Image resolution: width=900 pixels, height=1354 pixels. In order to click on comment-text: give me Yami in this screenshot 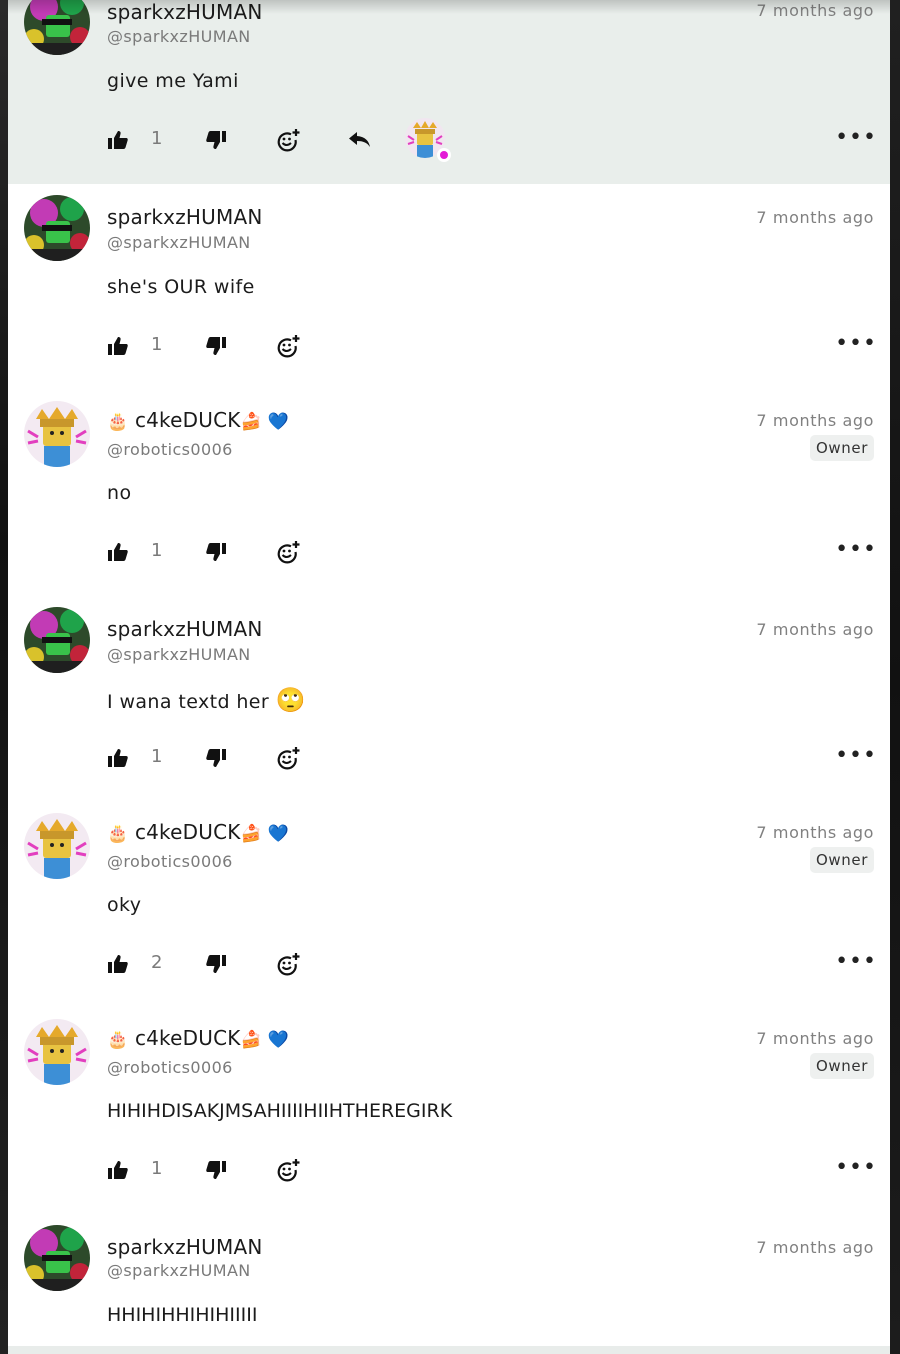, I will do `click(173, 81)`.